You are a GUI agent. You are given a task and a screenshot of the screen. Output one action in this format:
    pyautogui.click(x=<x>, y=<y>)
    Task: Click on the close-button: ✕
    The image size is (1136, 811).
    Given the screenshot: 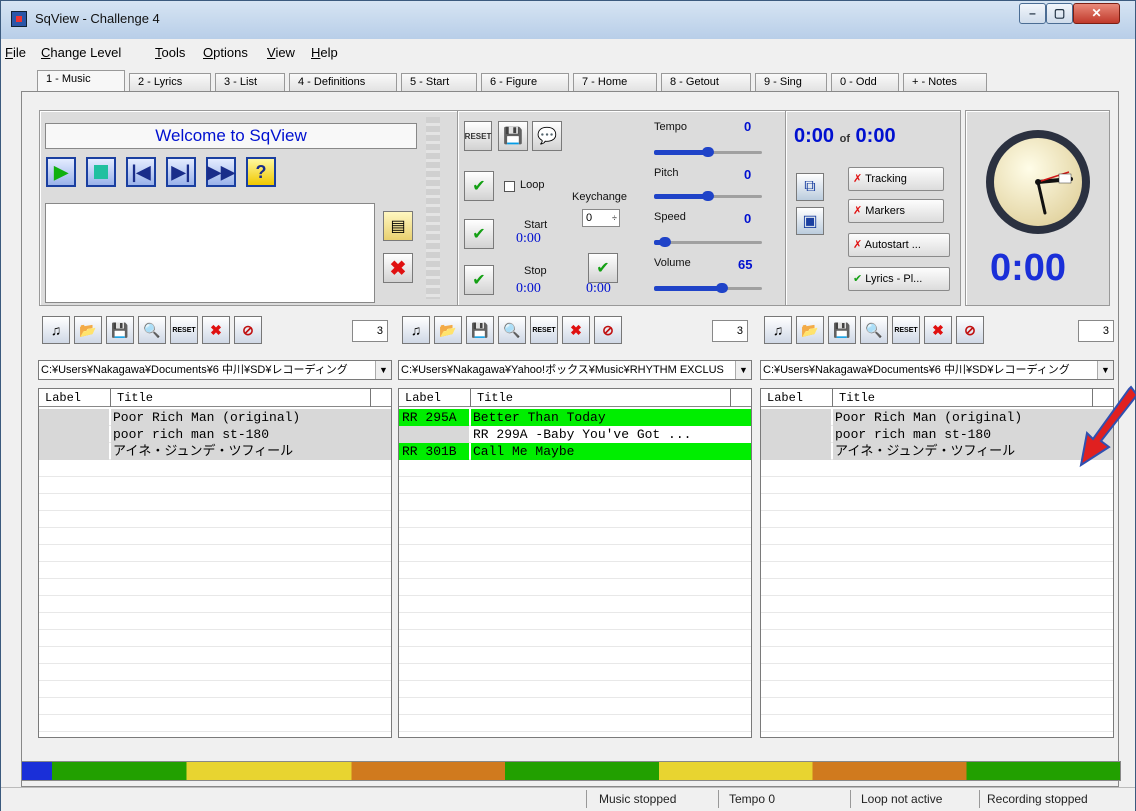 What is the action you would take?
    pyautogui.click(x=1096, y=13)
    